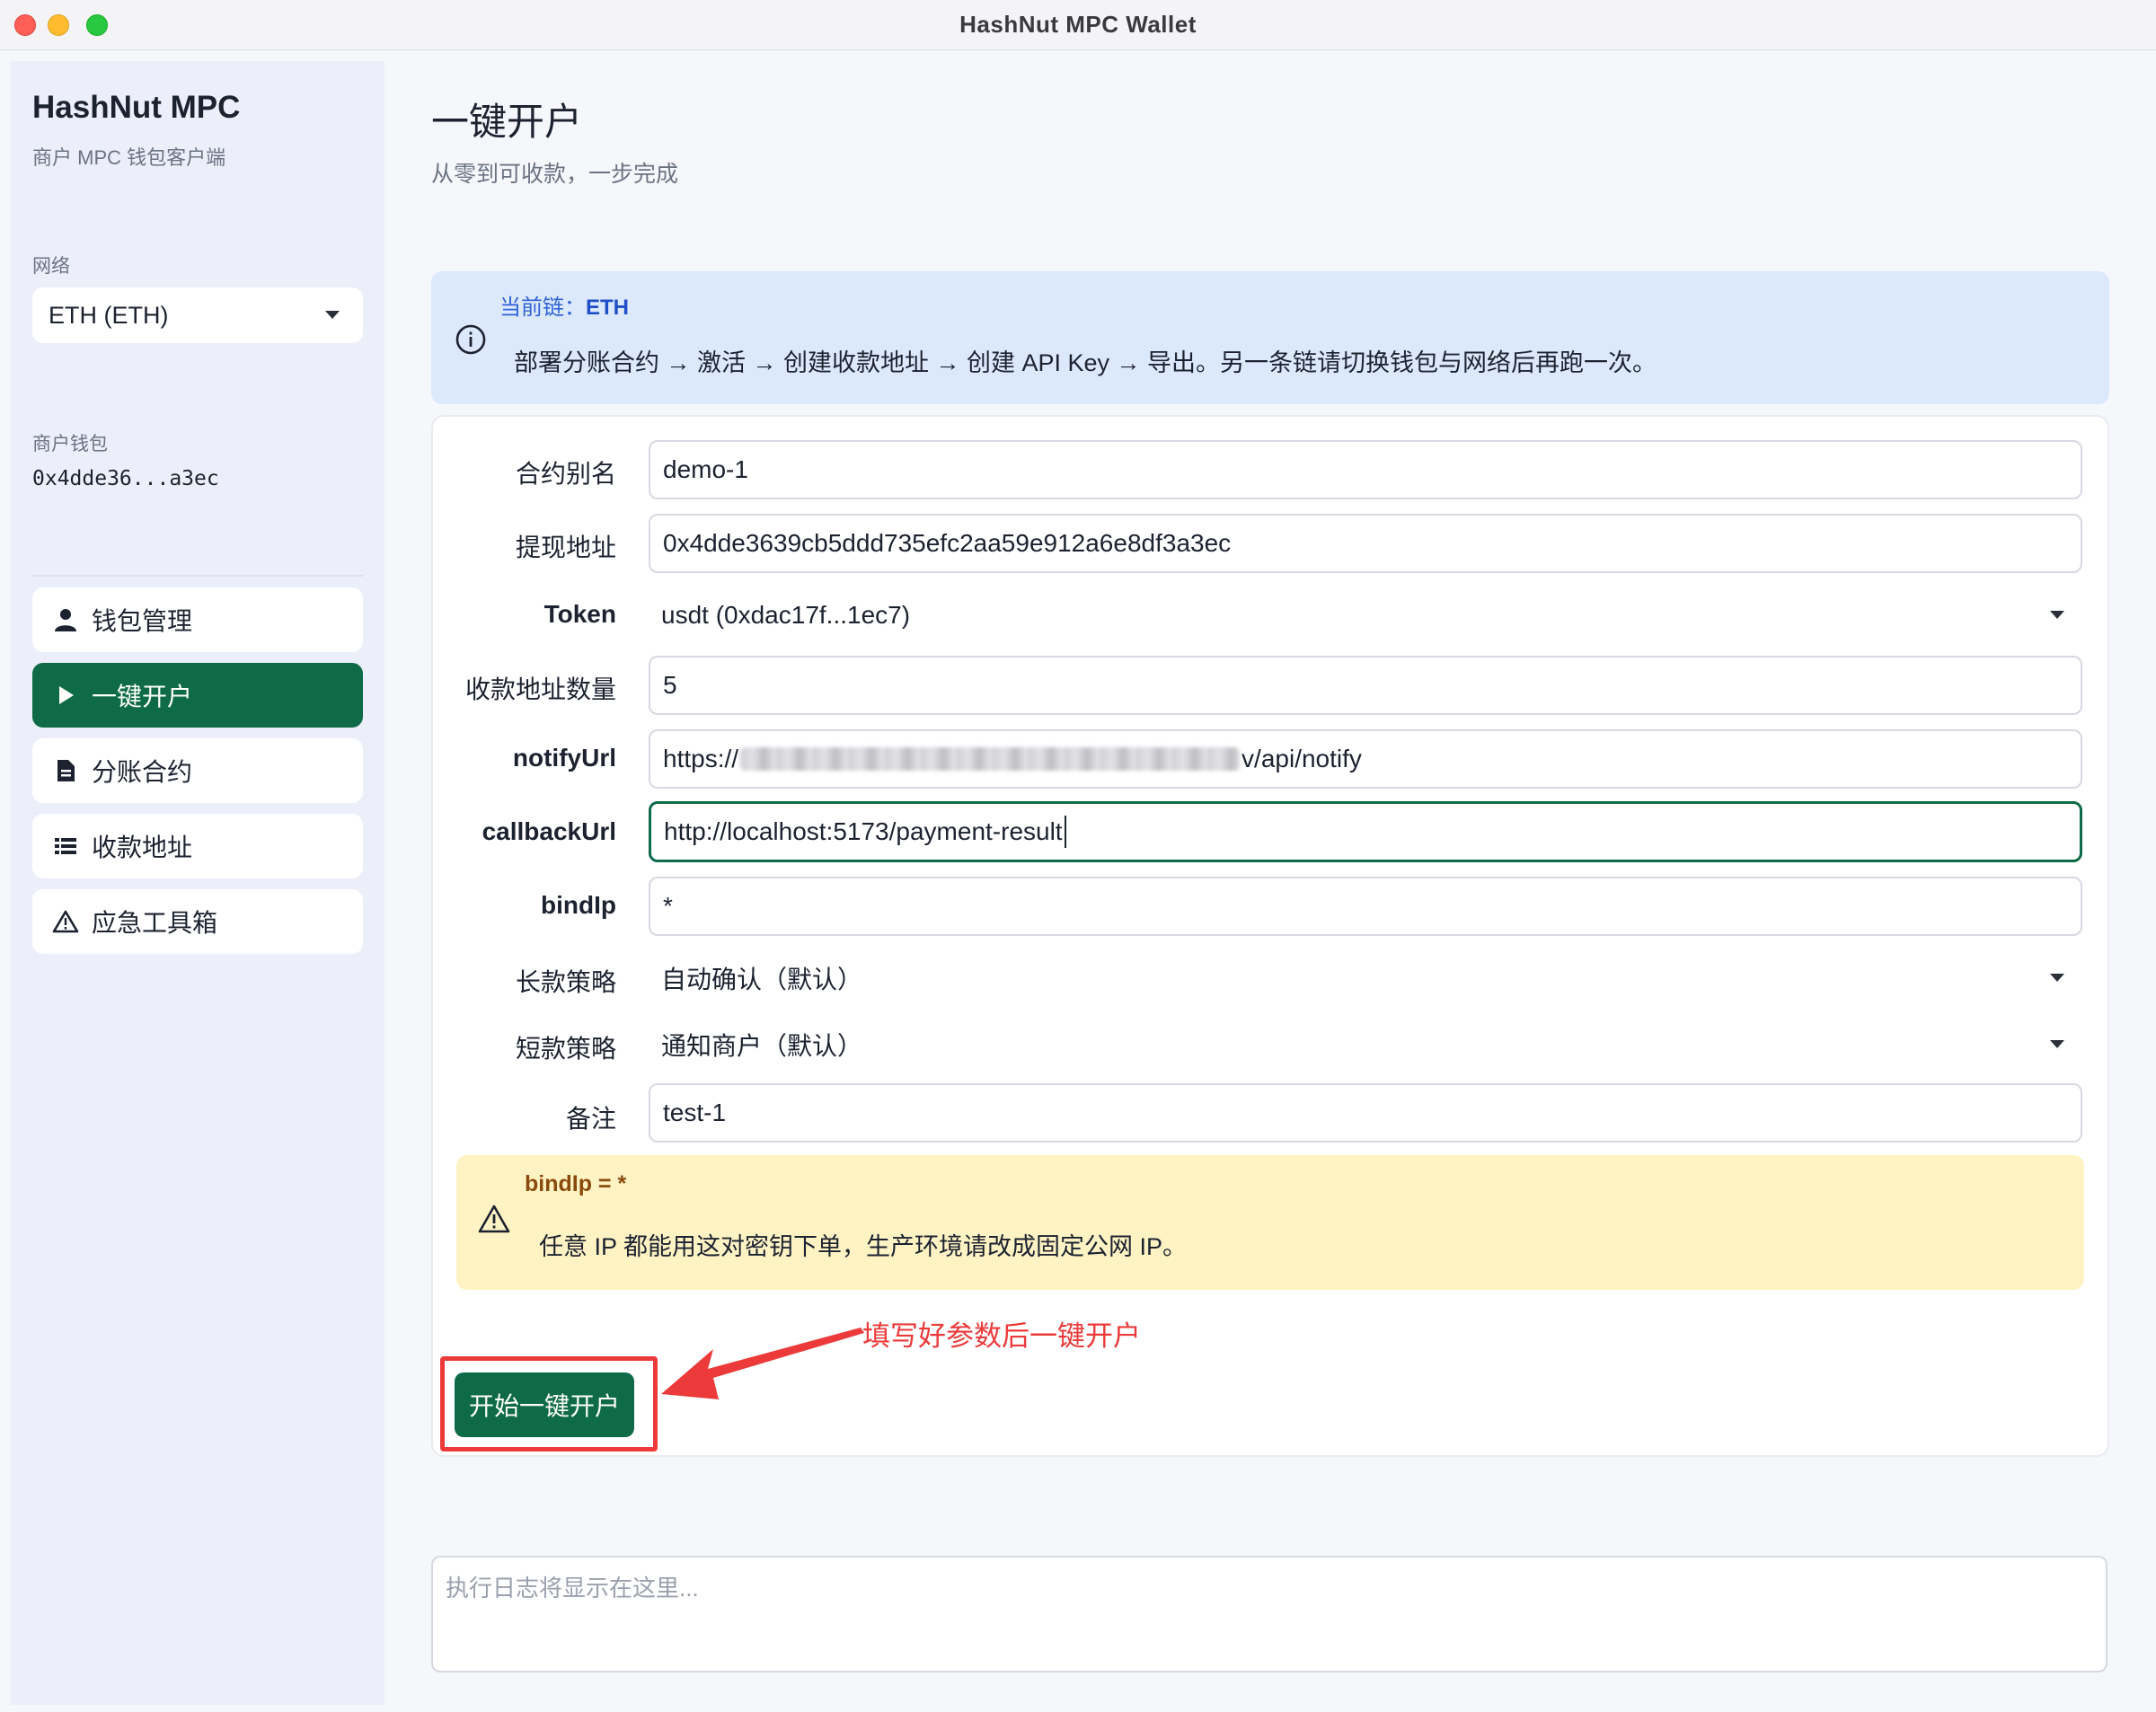  Describe the element at coordinates (1301, 758) in the screenshot. I see `notify-url-suffix: v/api/notify` at that location.